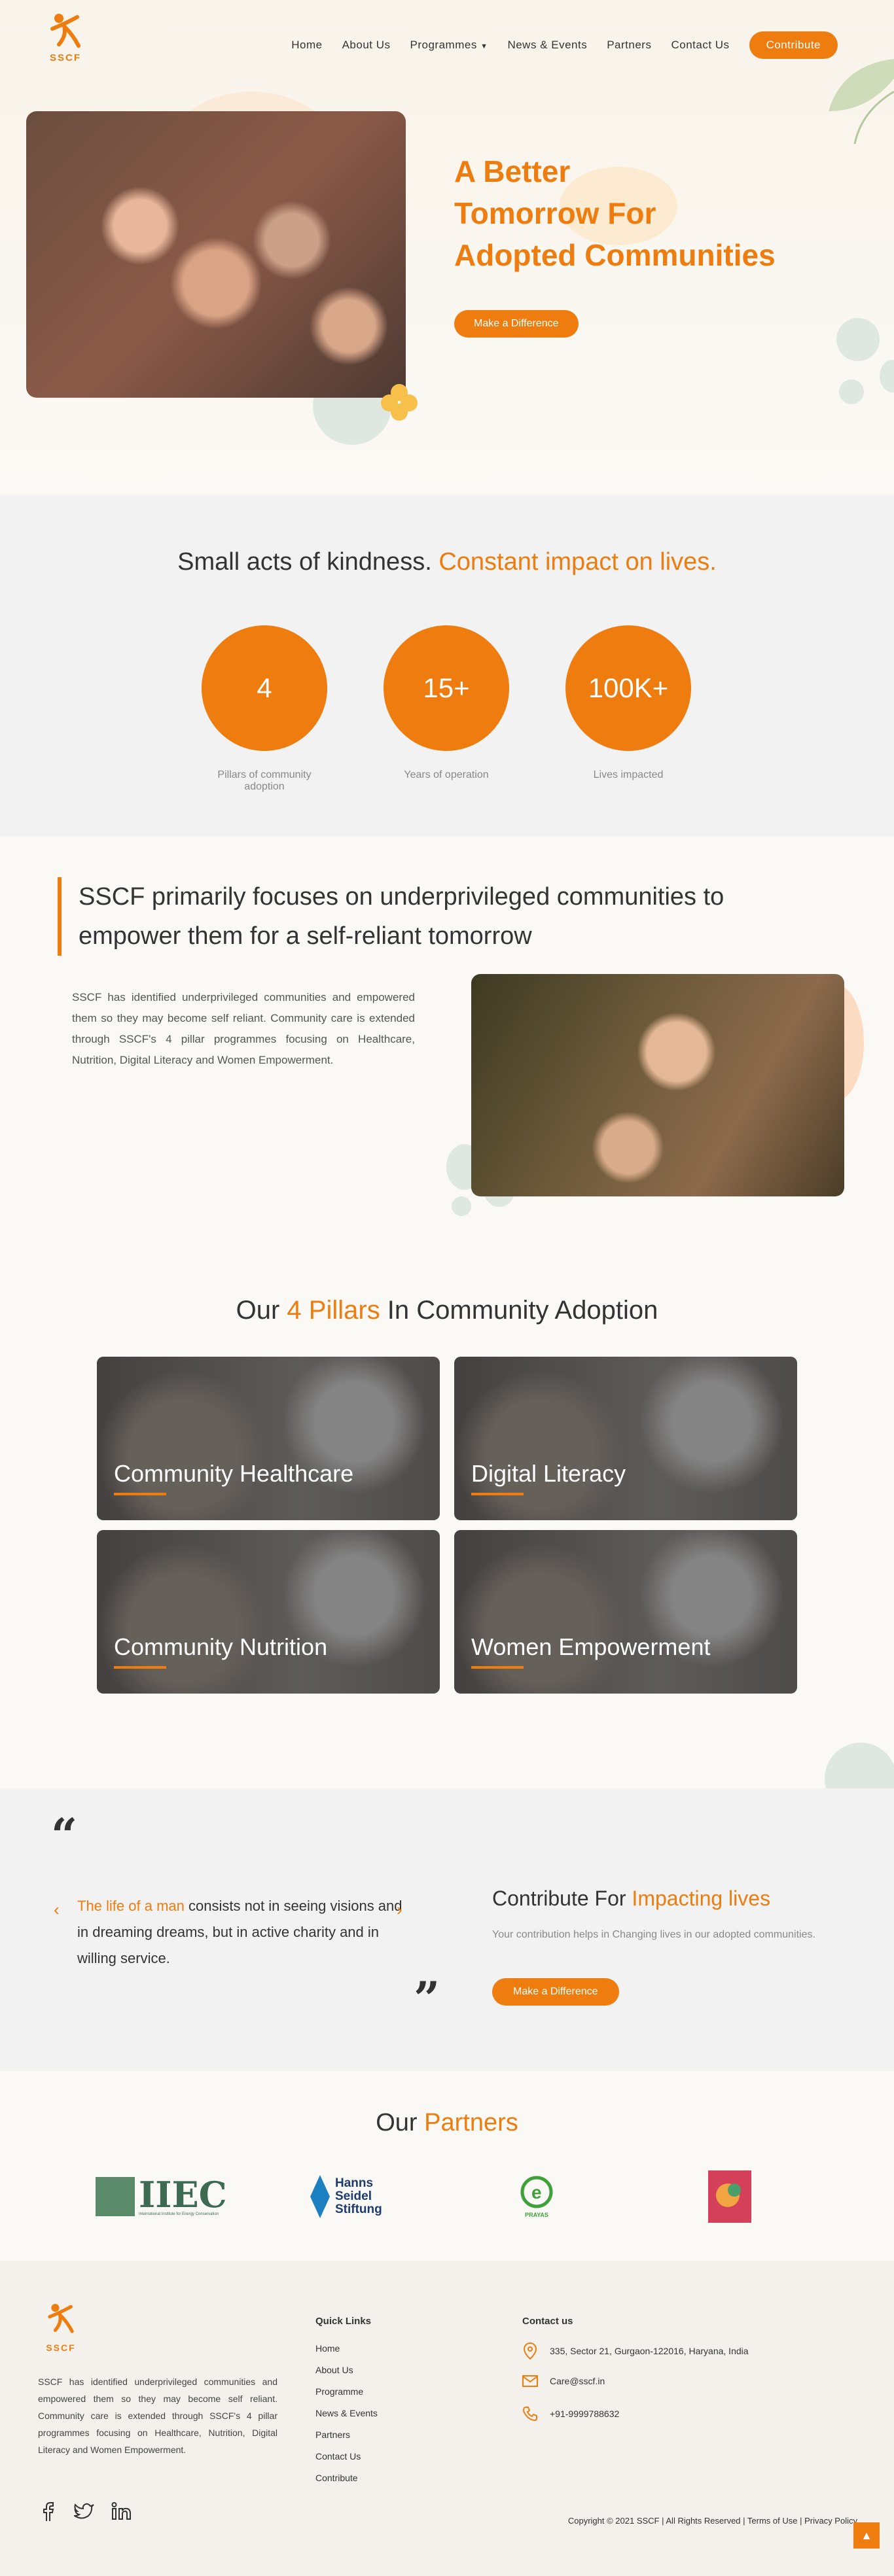 This screenshot has height=2576, width=894. Describe the element at coordinates (471, 2122) in the screenshot. I see `partners-title-accent: Partners` at that location.